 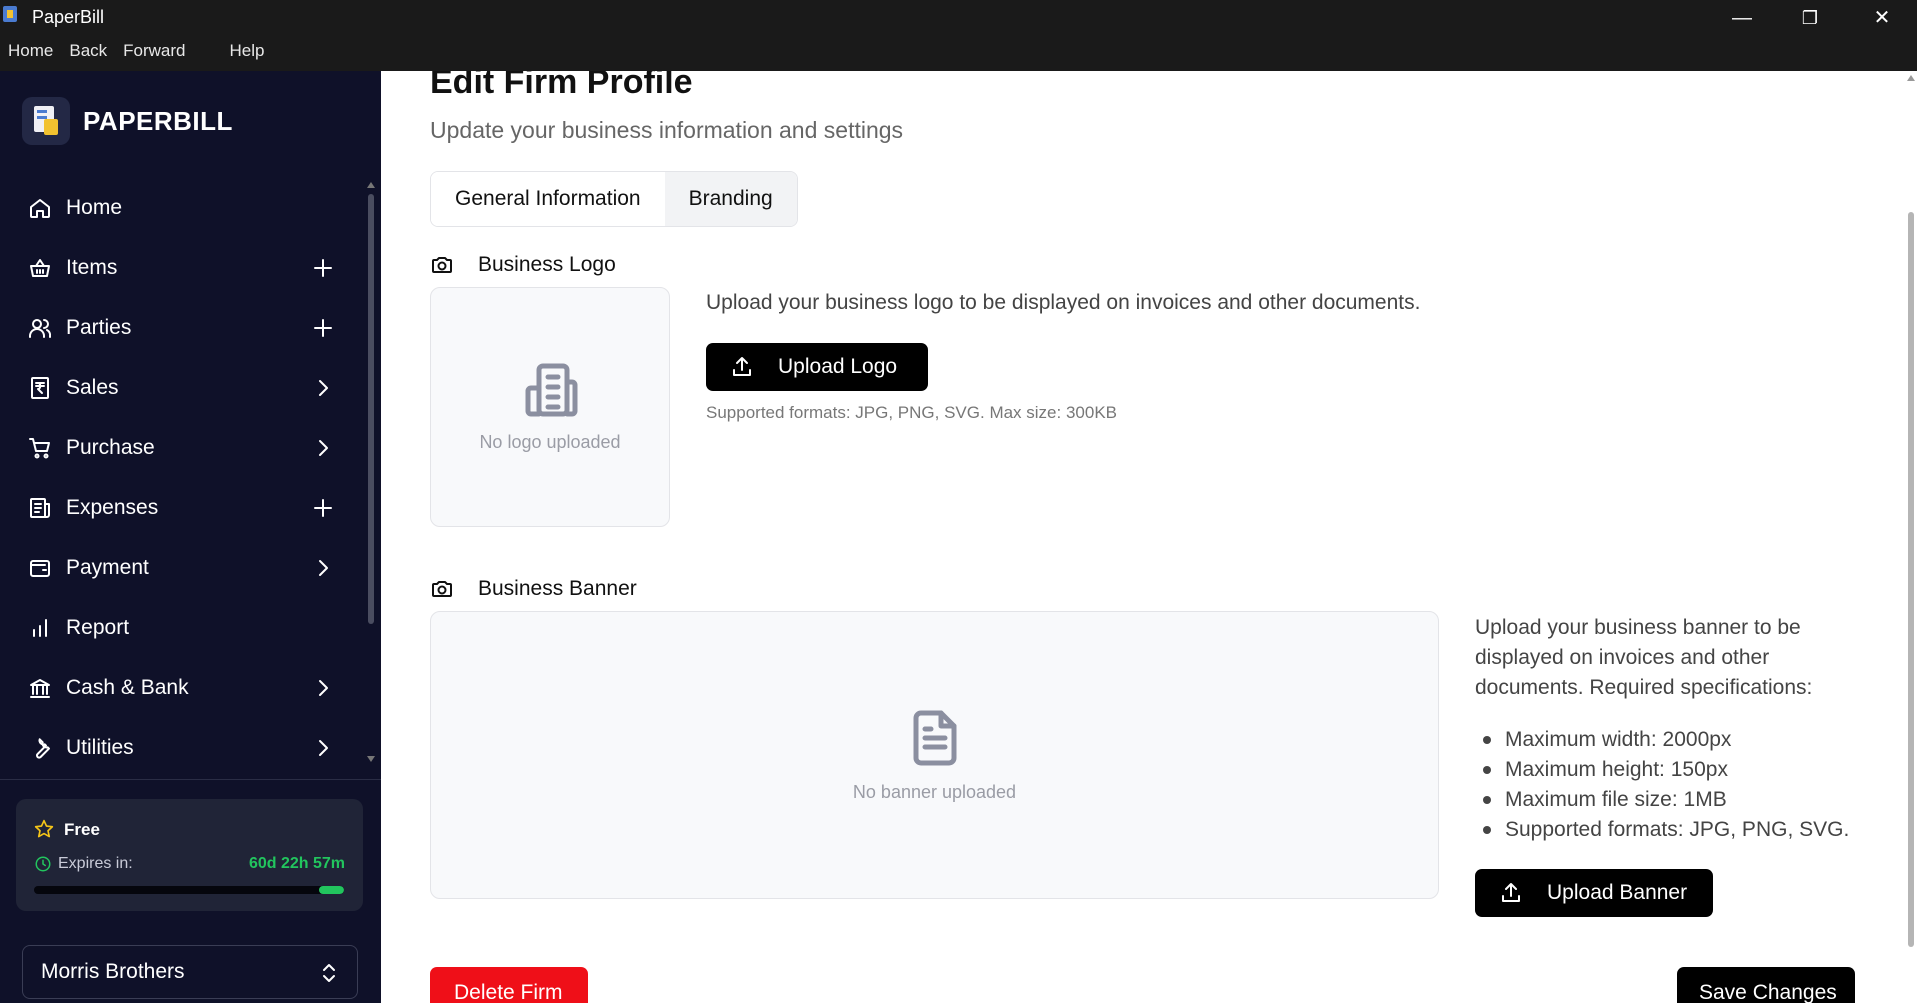 What do you see at coordinates (331, 890) in the screenshot?
I see `plan-progress-fill` at bounding box center [331, 890].